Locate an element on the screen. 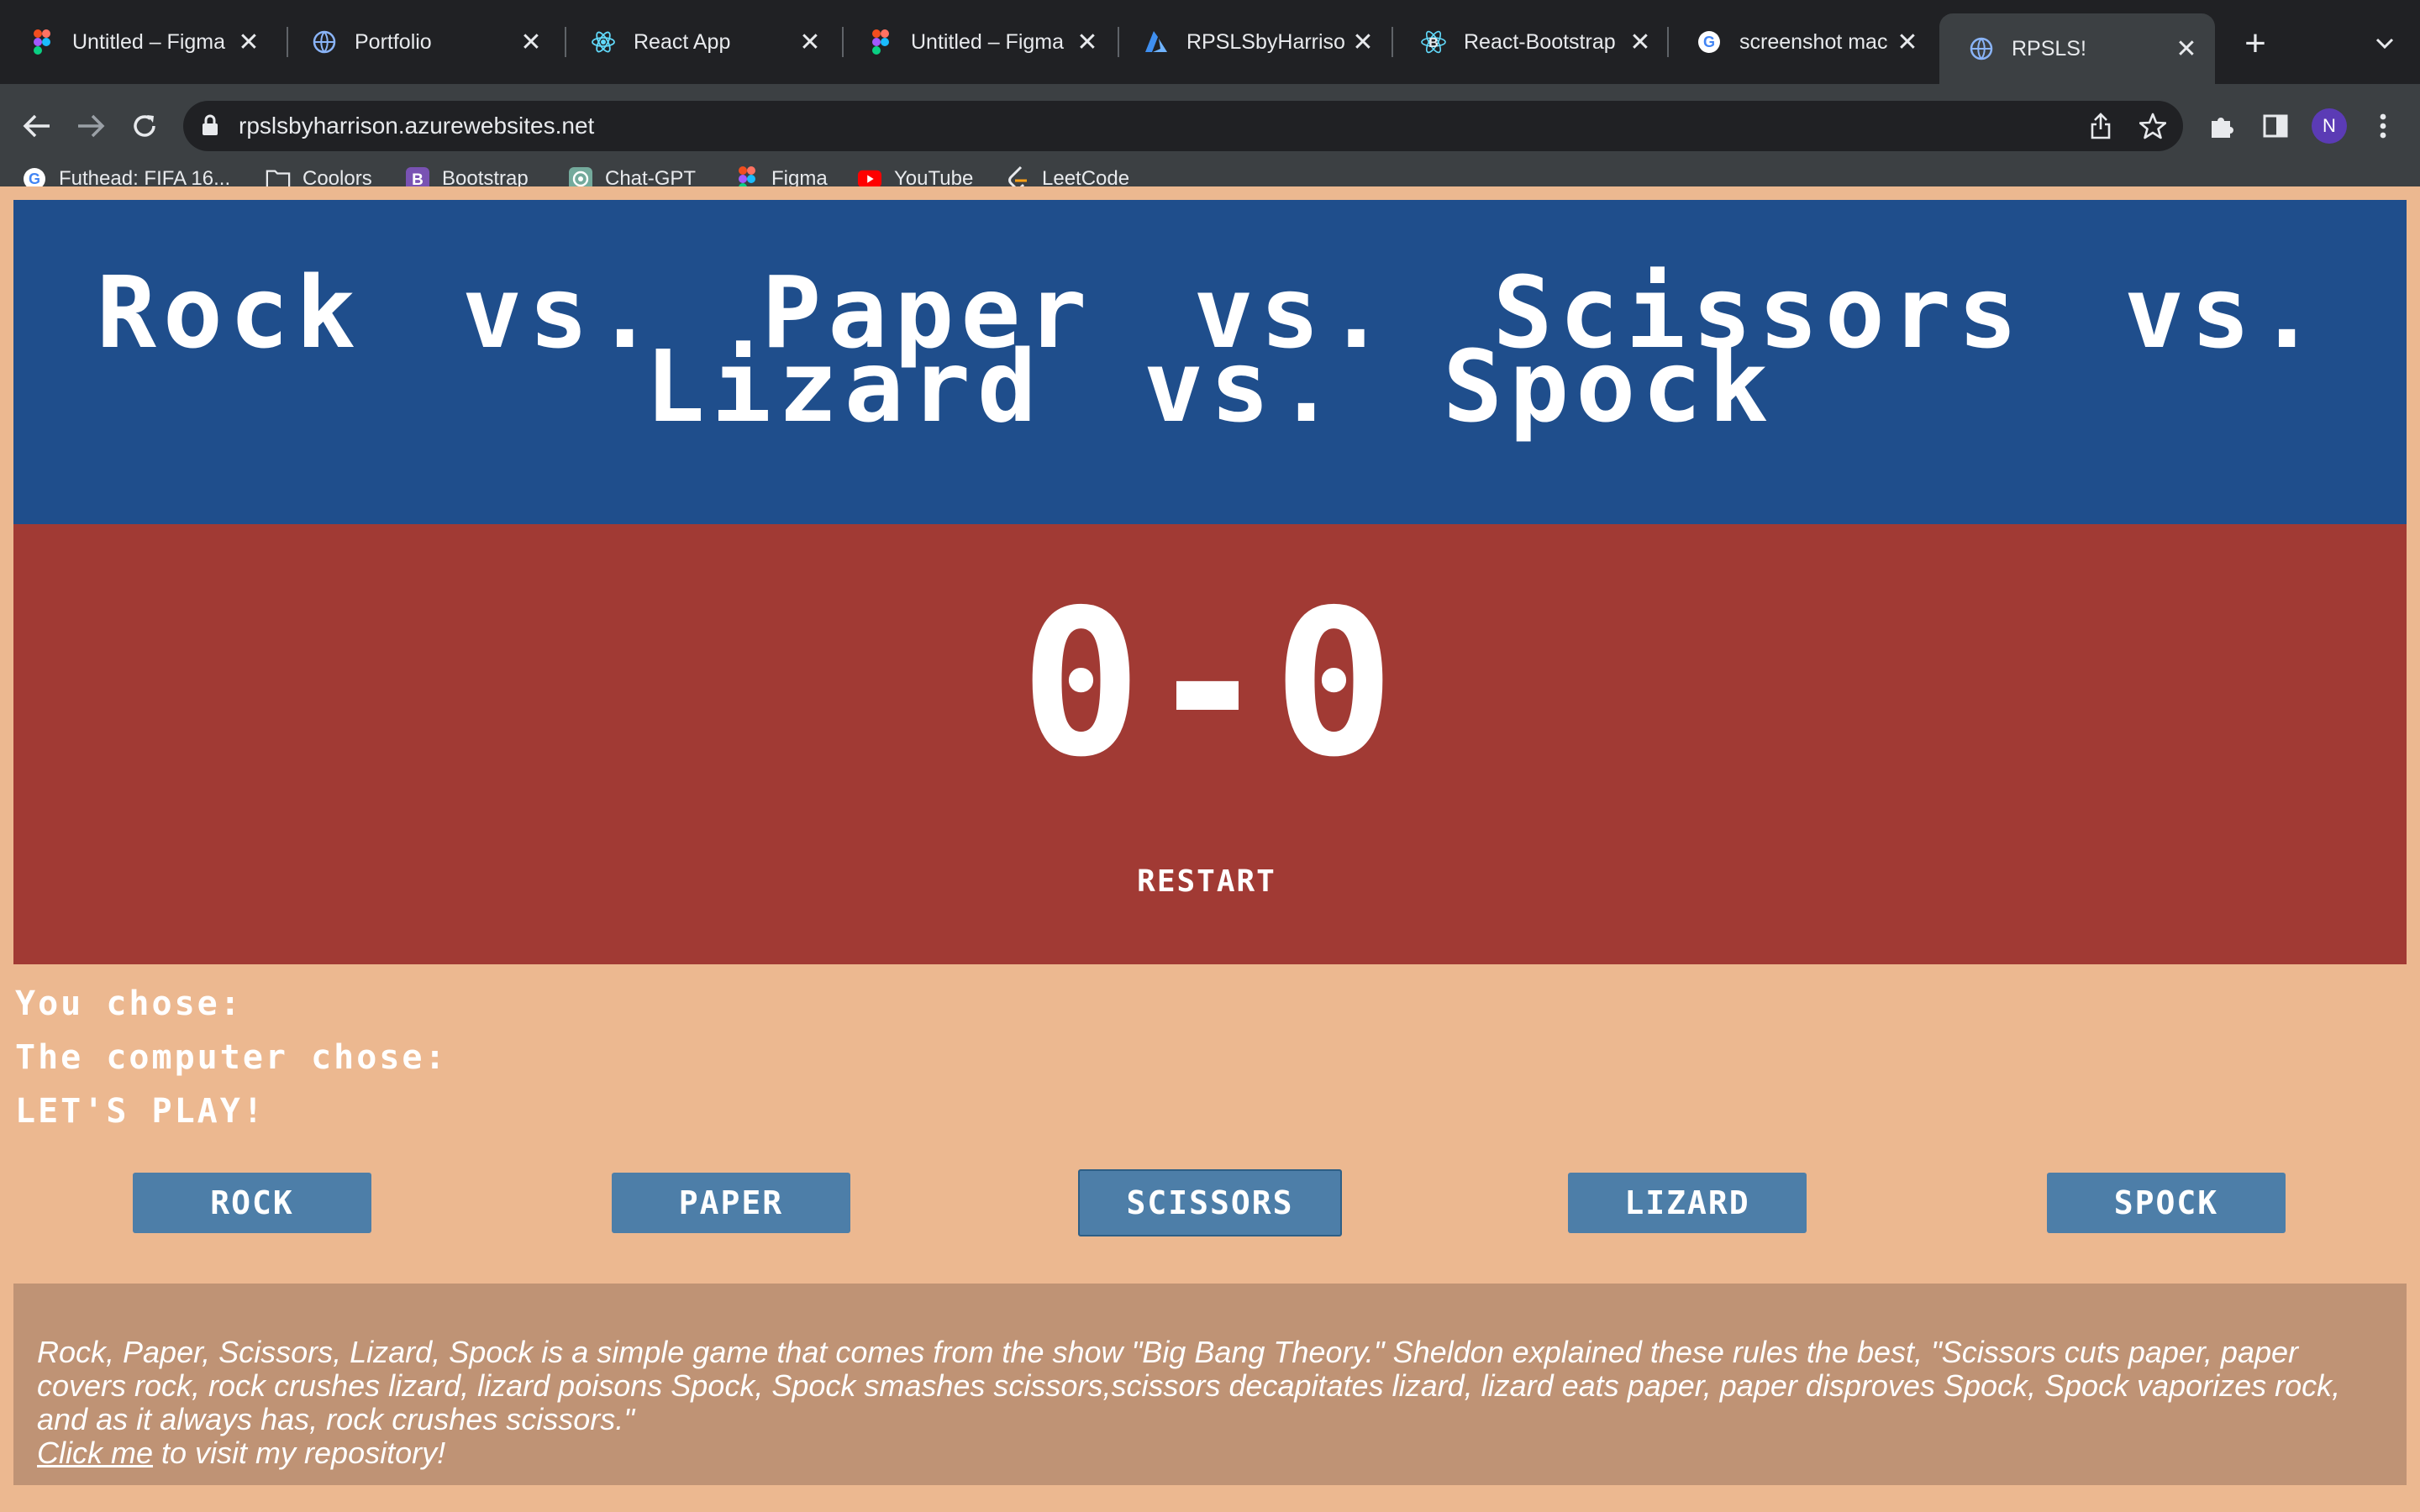 This screenshot has width=2420, height=1512. tab-title: Portfolio is located at coordinates (393, 41).